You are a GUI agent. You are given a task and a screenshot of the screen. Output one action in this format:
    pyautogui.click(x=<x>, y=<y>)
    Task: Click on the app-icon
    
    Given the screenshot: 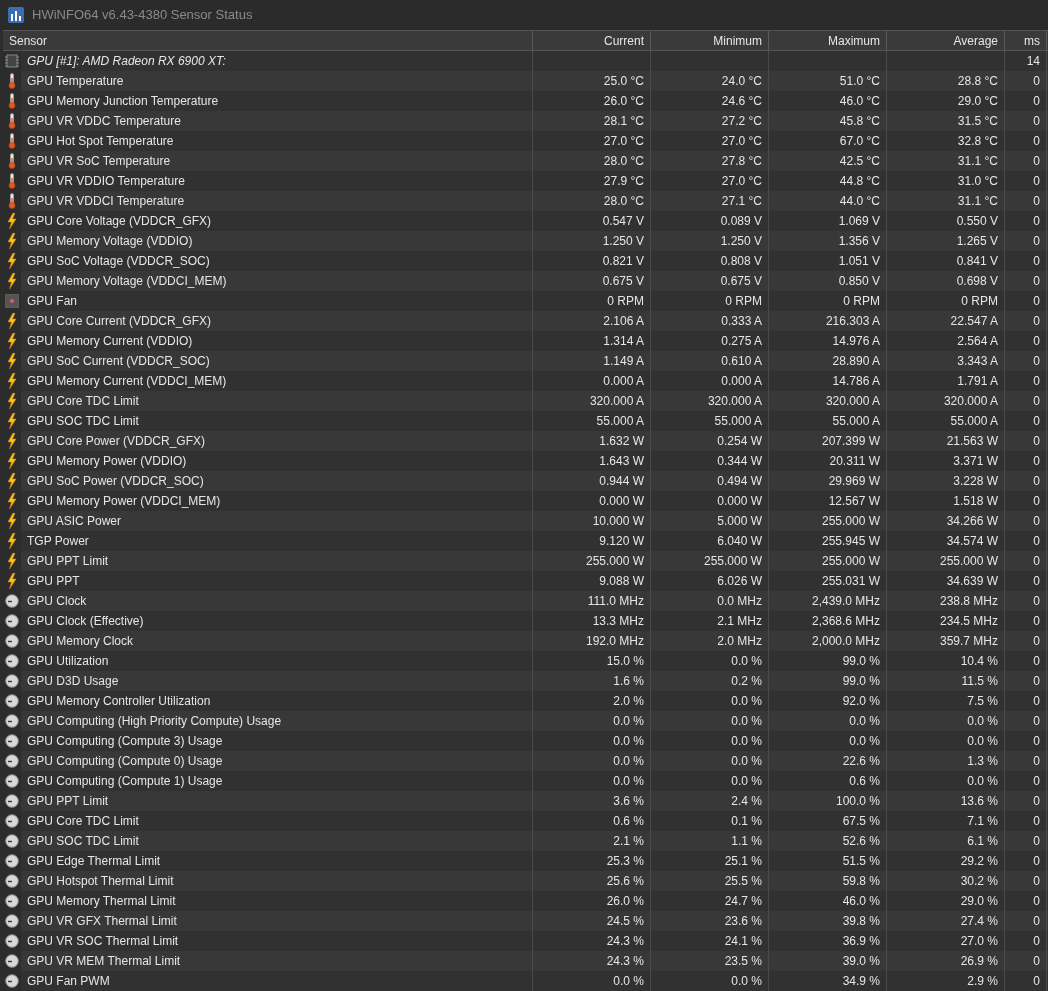 What is the action you would take?
    pyautogui.click(x=16, y=15)
    